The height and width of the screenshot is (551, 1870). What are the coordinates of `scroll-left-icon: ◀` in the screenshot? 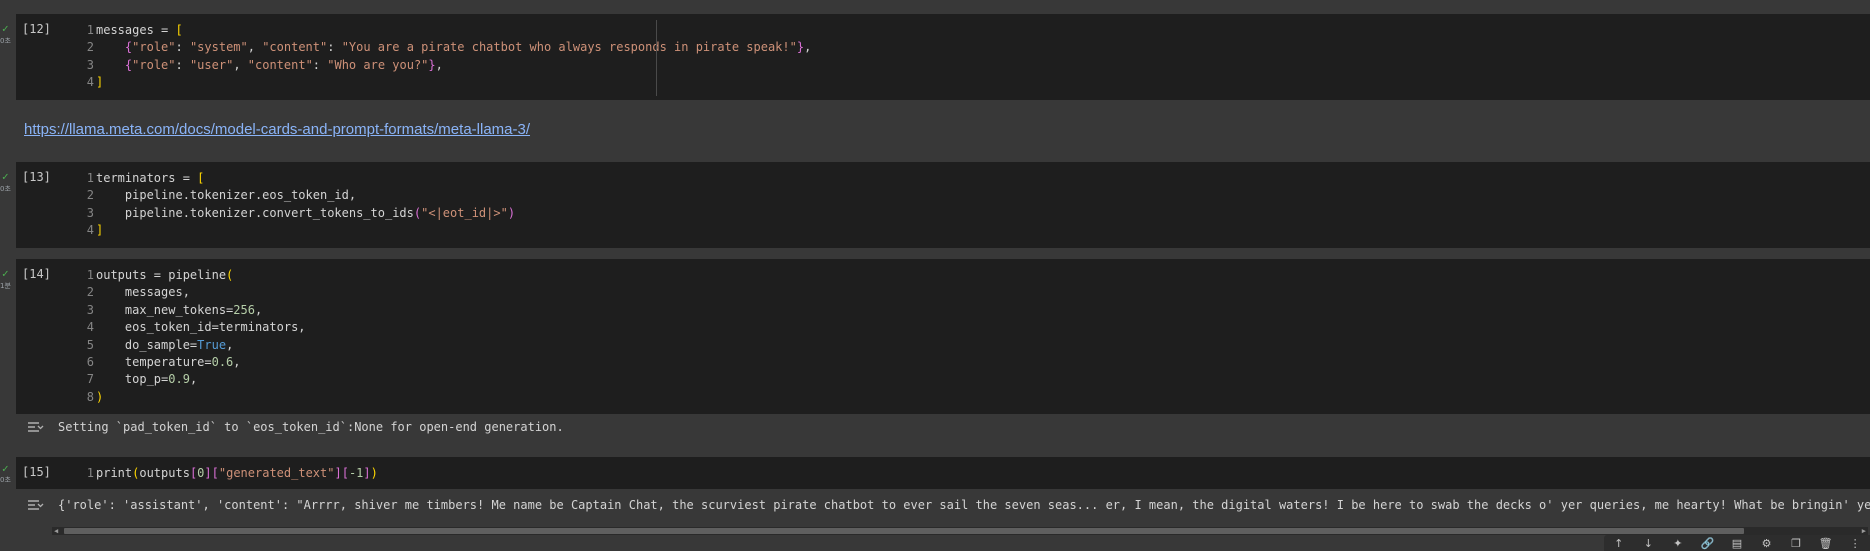 It's located at (56, 531).